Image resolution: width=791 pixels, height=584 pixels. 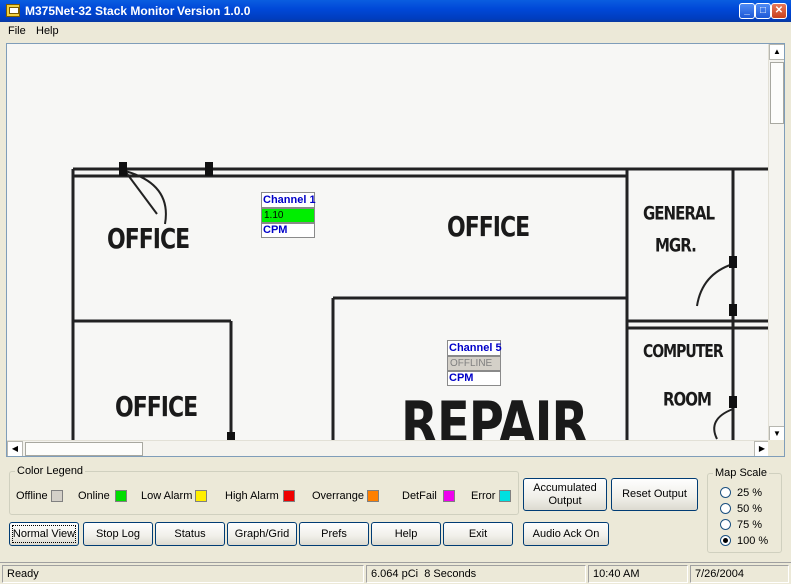 I want to click on status-time: 10:40 AM, so click(x=638, y=574).